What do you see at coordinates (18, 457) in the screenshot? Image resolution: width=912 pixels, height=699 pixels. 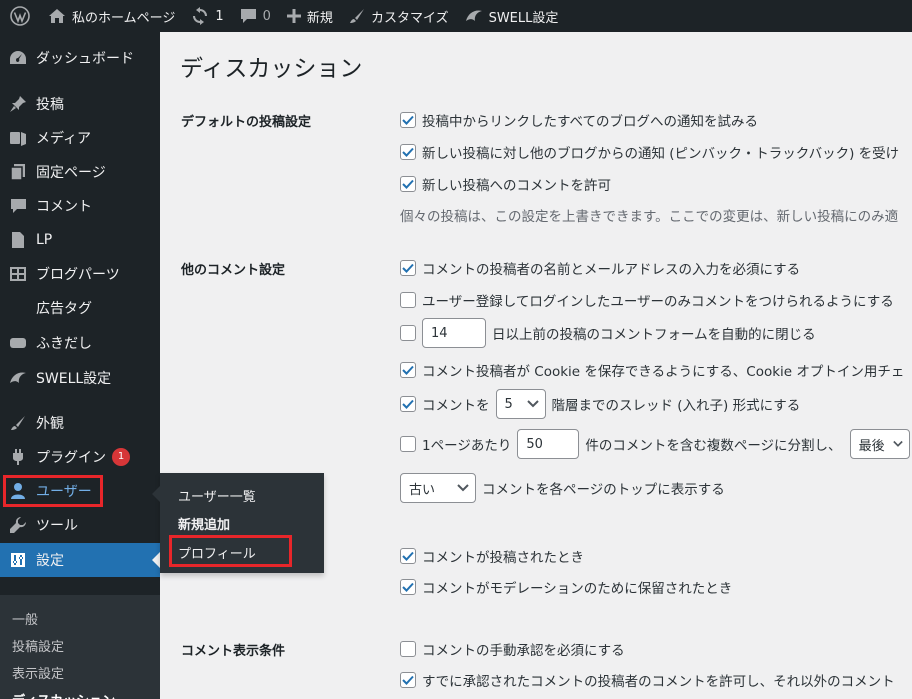 I see `plugin-icon` at bounding box center [18, 457].